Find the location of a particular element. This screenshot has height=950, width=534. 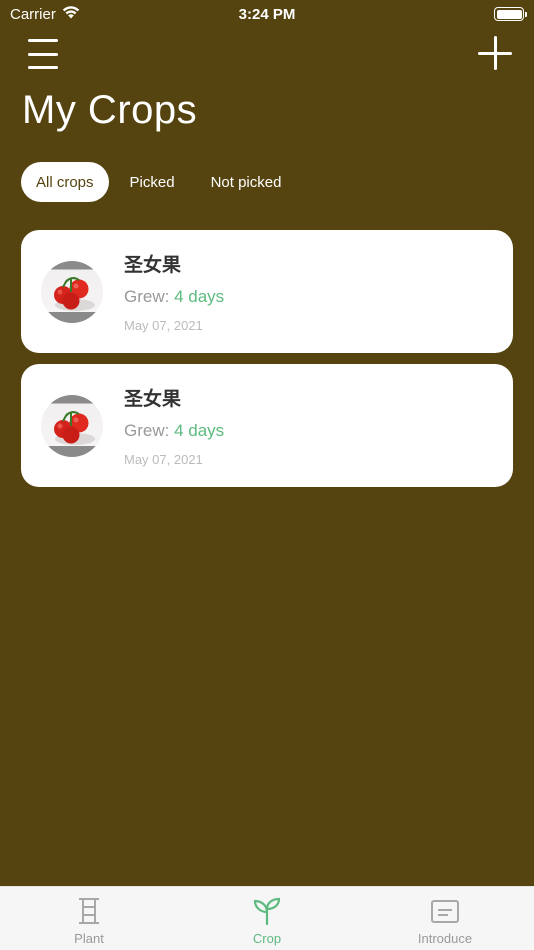

tab-all-crops: All crops is located at coordinates (65, 182).